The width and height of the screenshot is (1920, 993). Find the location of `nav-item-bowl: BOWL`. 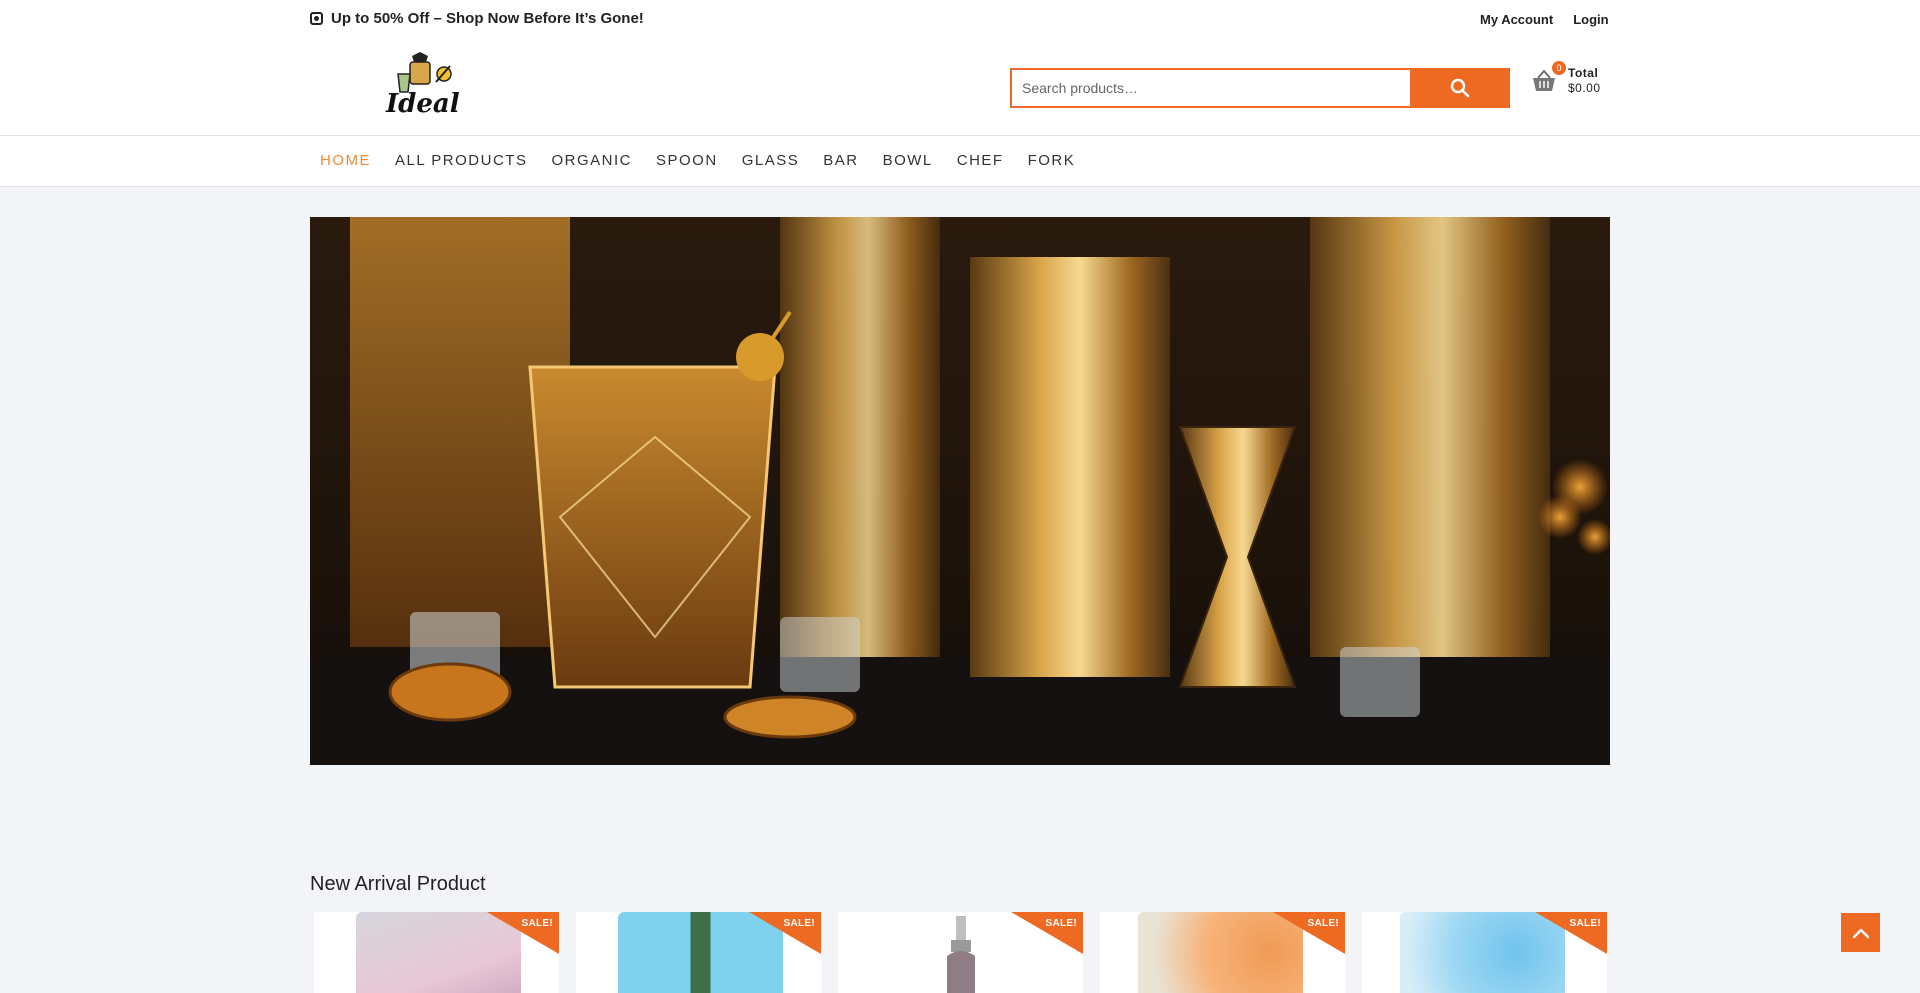

nav-item-bowl: BOWL is located at coordinates (908, 160).